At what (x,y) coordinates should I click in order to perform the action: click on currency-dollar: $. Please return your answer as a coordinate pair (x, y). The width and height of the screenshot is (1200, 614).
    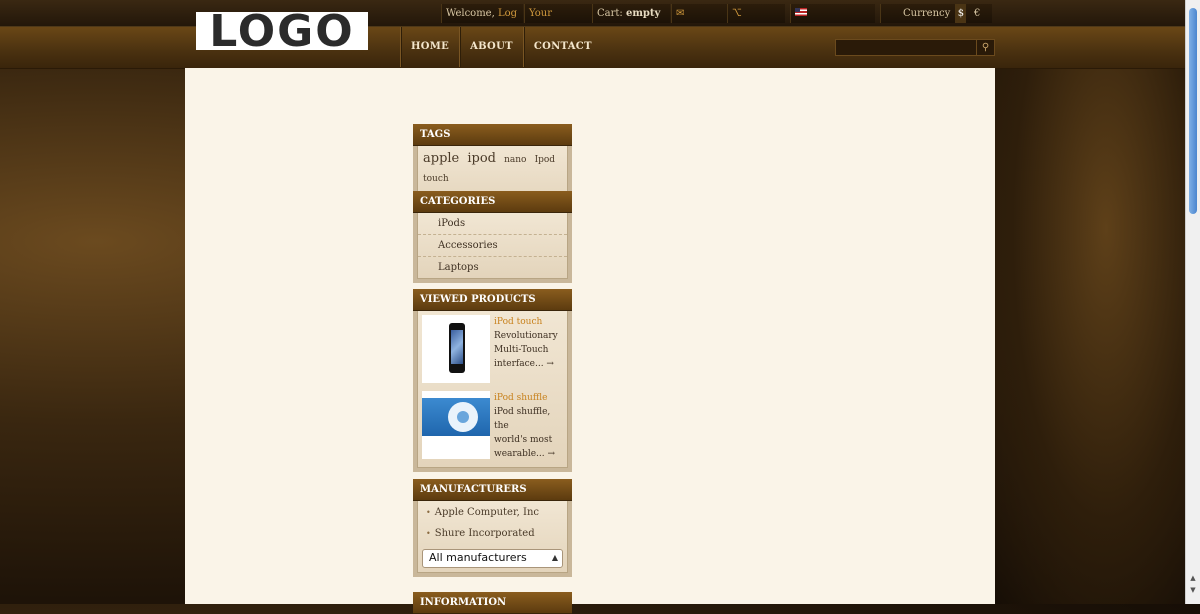
    Looking at the image, I should click on (961, 13).